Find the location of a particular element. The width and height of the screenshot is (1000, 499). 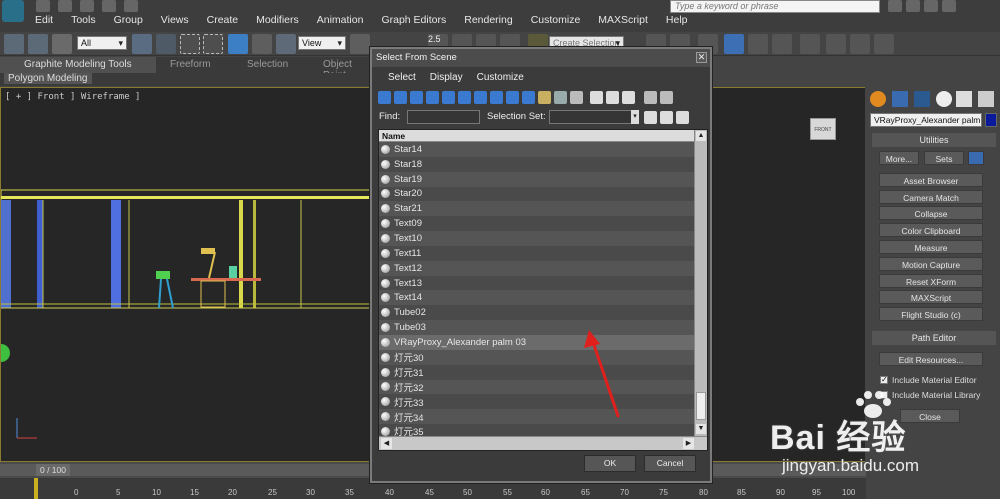

menu-modifiers: Modifiers is located at coordinates (277, 20).